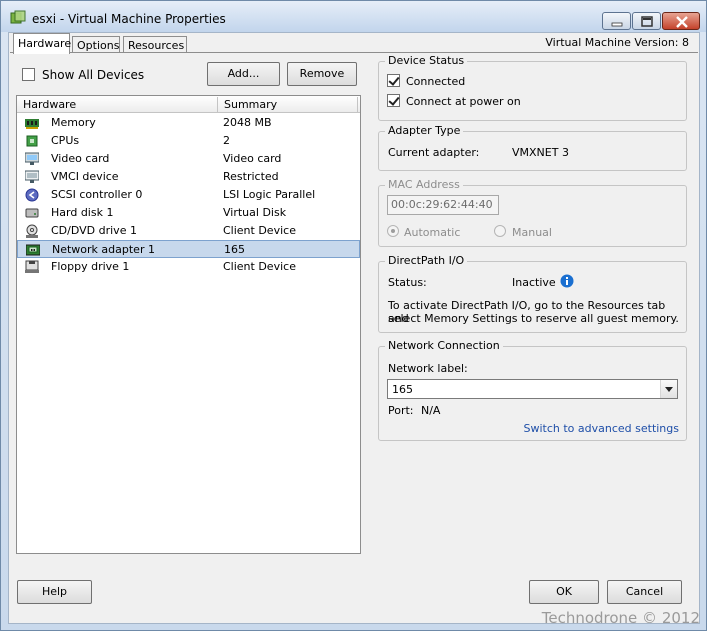 This screenshot has width=707, height=631. Describe the element at coordinates (28, 74) in the screenshot. I see `show-all-devices-checkbox` at that location.